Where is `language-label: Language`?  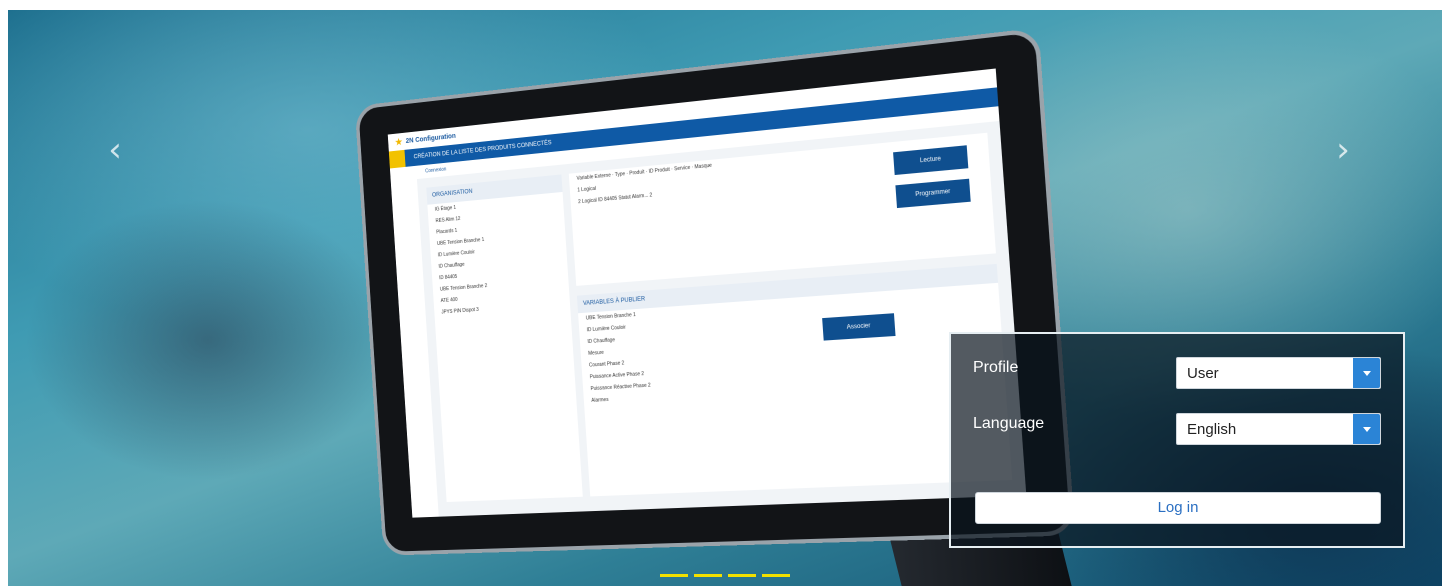 language-label: Language is located at coordinates (1009, 423).